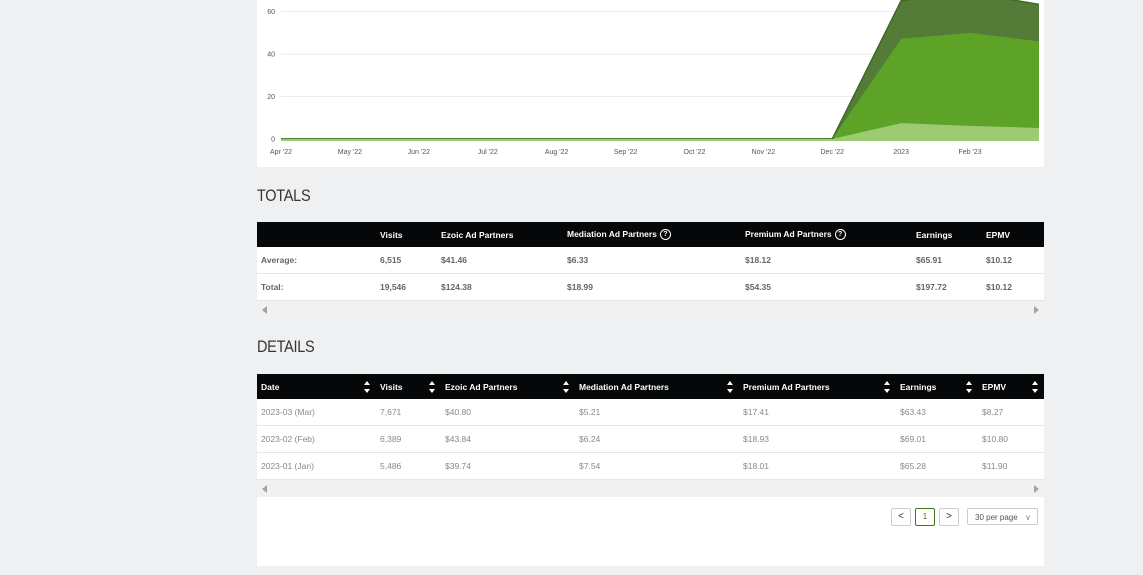  What do you see at coordinates (1011, 466) in the screenshot?
I see `epmv-cell: $11.90` at bounding box center [1011, 466].